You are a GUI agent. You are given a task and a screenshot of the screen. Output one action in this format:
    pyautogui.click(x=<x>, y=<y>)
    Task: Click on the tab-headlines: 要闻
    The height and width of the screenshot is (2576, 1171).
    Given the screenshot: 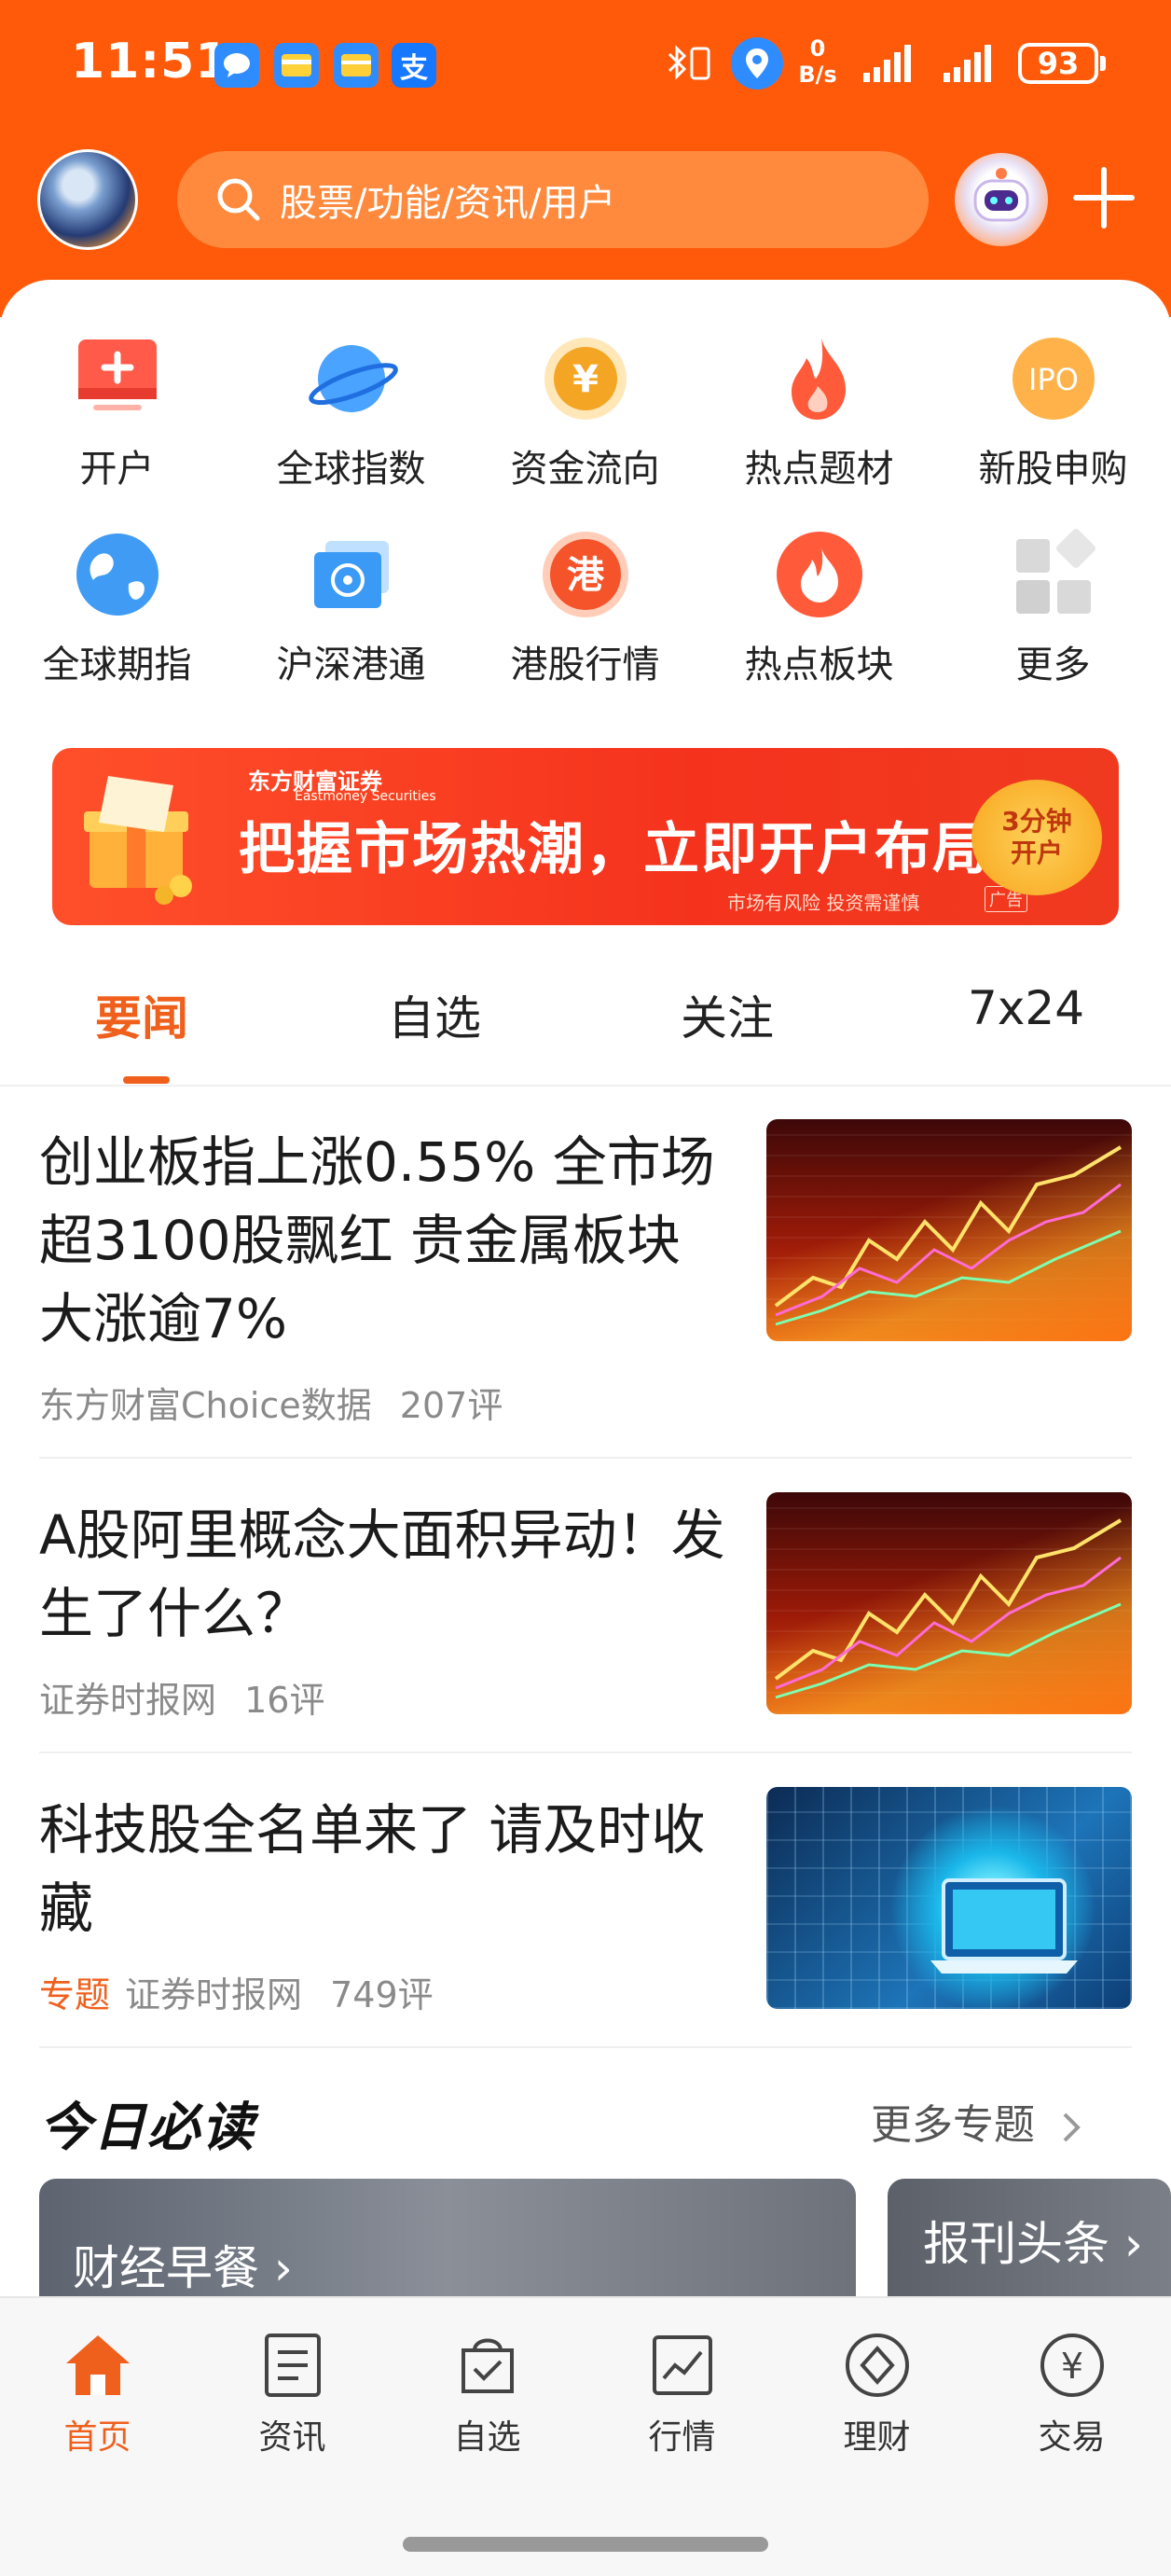 What is the action you would take?
    pyautogui.click(x=141, y=1014)
    